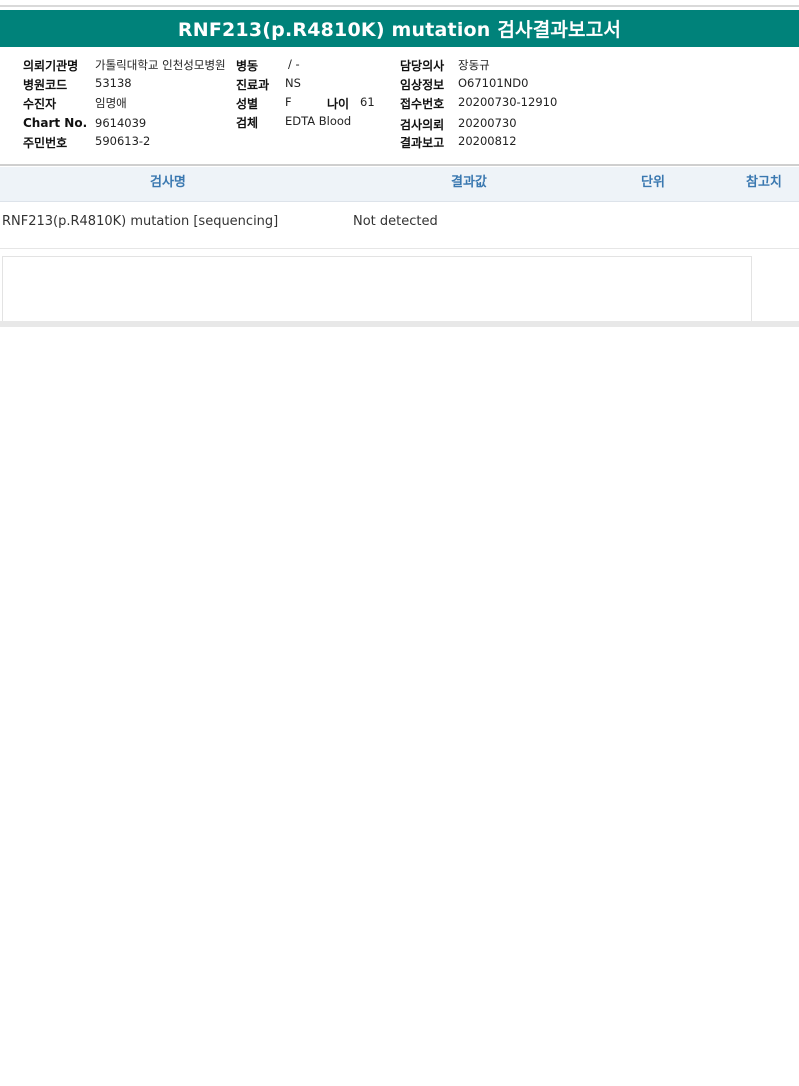 The height and width of the screenshot is (1086, 799). What do you see at coordinates (45, 85) in the screenshot?
I see `hospital-code-label: 병원코드` at bounding box center [45, 85].